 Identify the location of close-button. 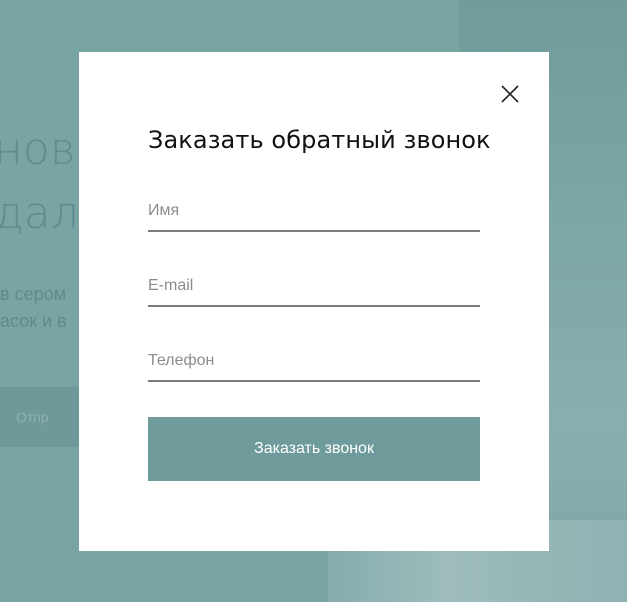
(510, 94).